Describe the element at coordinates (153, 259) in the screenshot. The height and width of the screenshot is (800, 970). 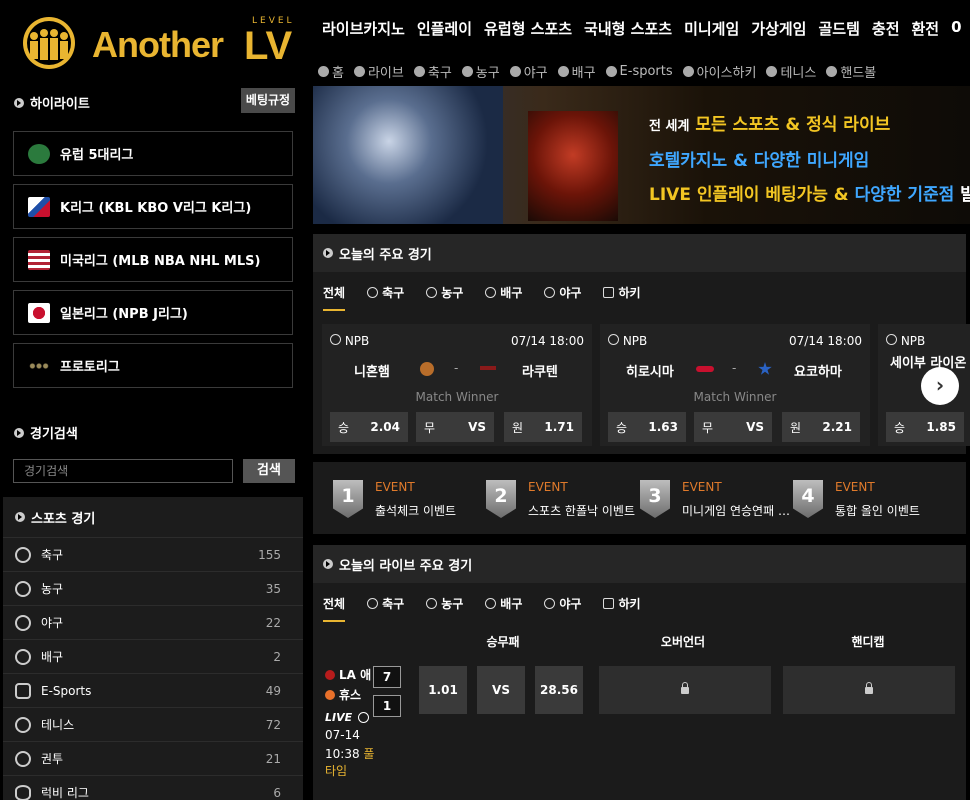
I see `league-item-usa: 미국리그 (MLB NBA NHL MLS)` at that location.